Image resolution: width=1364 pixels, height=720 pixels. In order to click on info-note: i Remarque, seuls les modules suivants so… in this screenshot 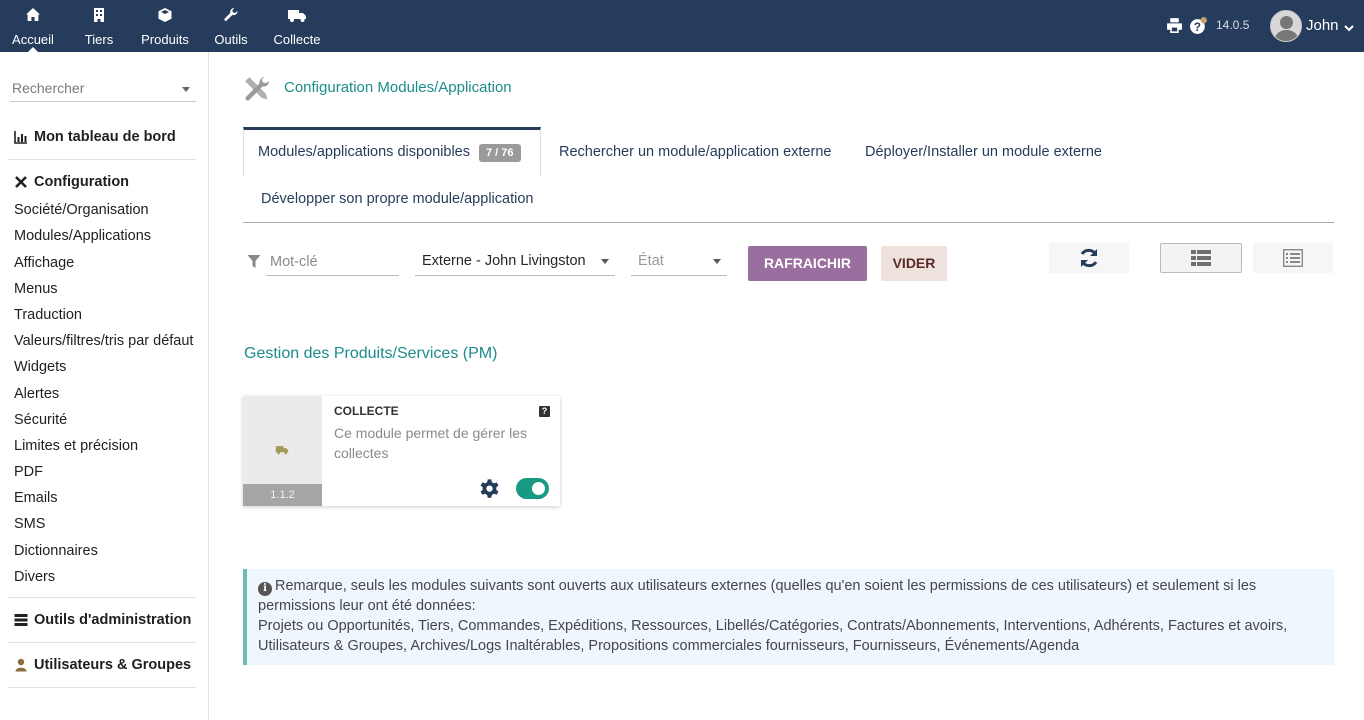, I will do `click(788, 617)`.